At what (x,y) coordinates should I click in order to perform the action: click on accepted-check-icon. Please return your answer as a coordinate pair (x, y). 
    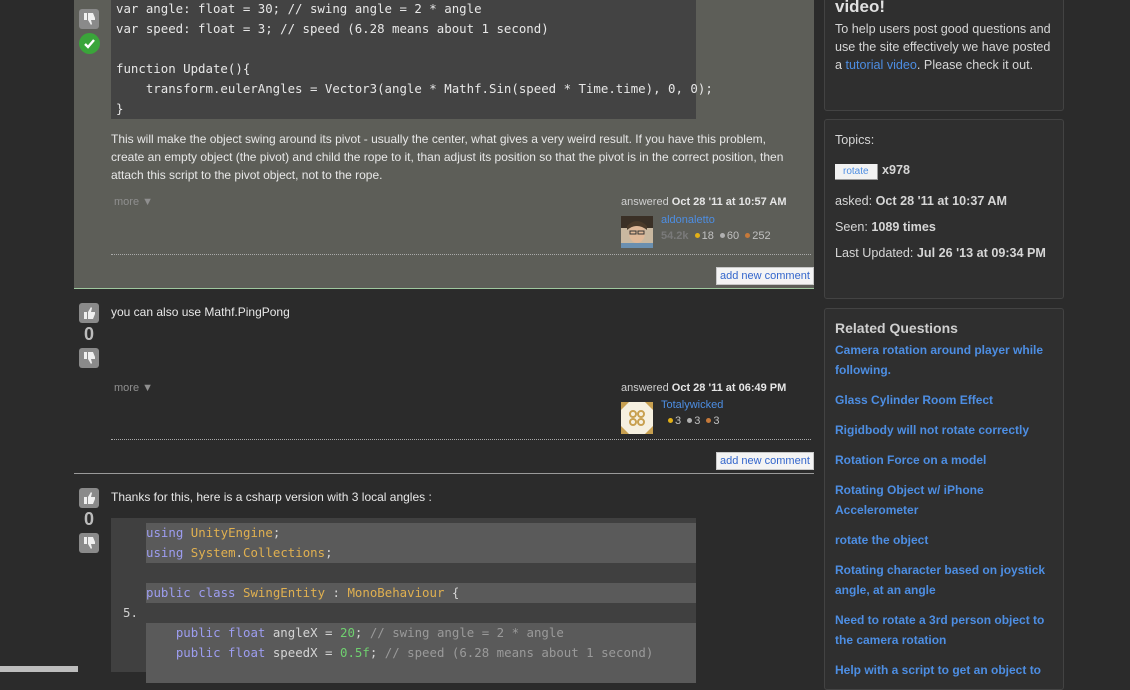
    Looking at the image, I should click on (89, 43).